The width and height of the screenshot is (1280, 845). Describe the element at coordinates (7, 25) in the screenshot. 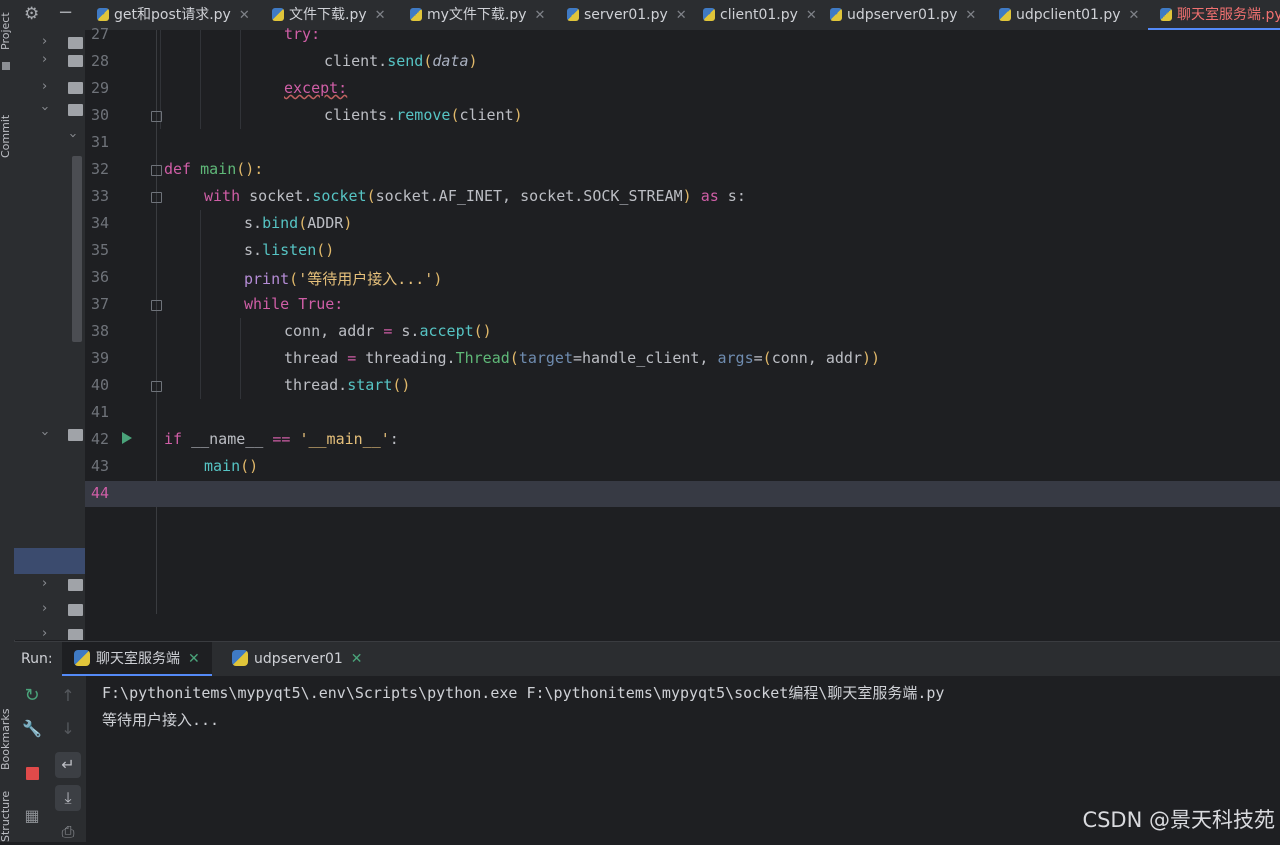

I see `project-tool-label: Project` at that location.